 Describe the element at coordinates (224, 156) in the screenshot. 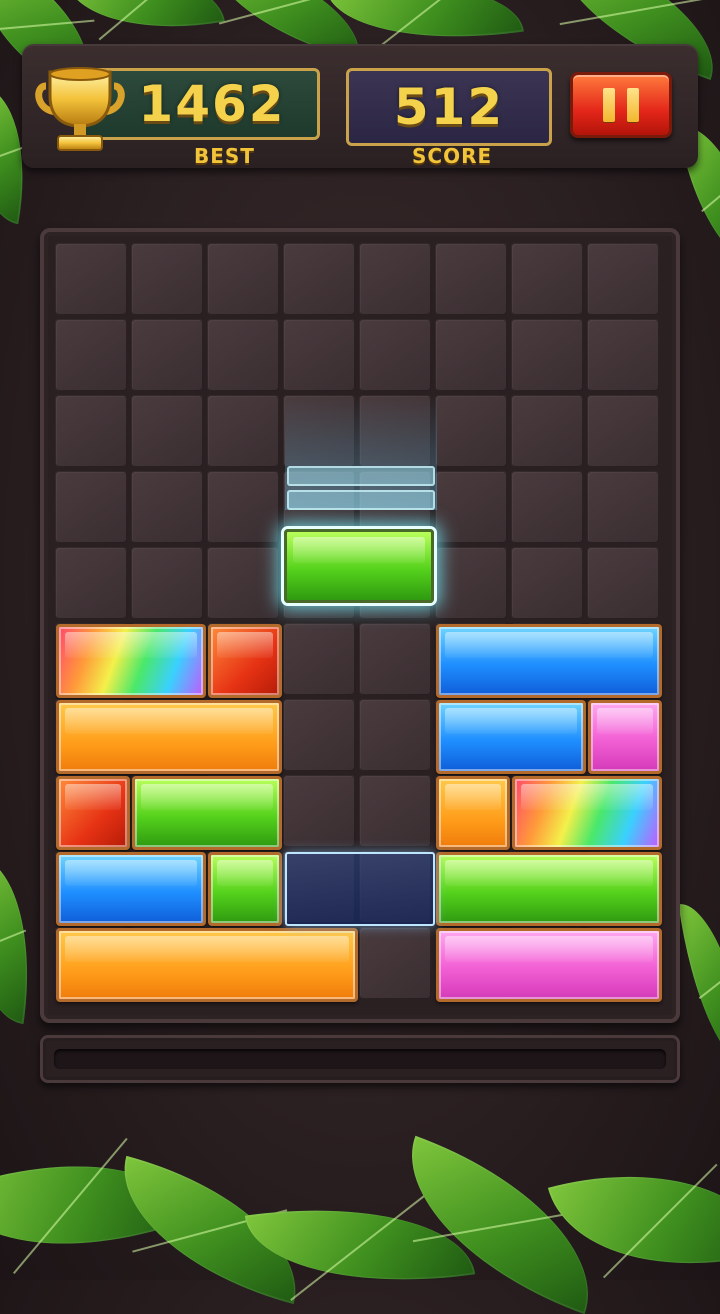

I see `best-label: BEST` at that location.